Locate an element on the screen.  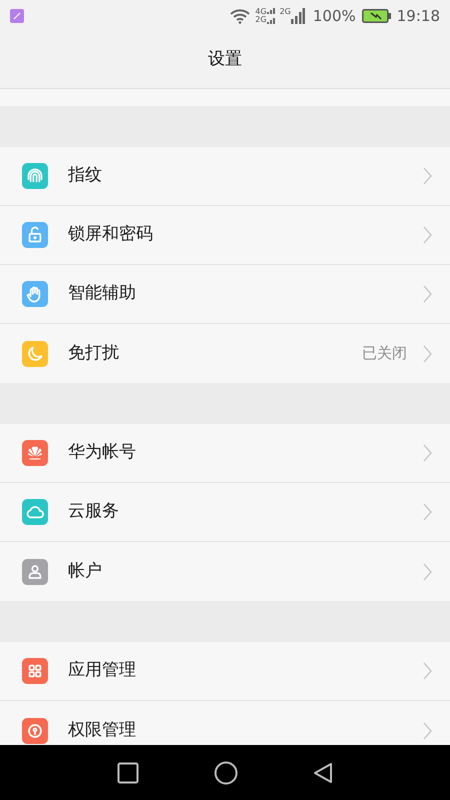
triangle-icon is located at coordinates (323, 773).